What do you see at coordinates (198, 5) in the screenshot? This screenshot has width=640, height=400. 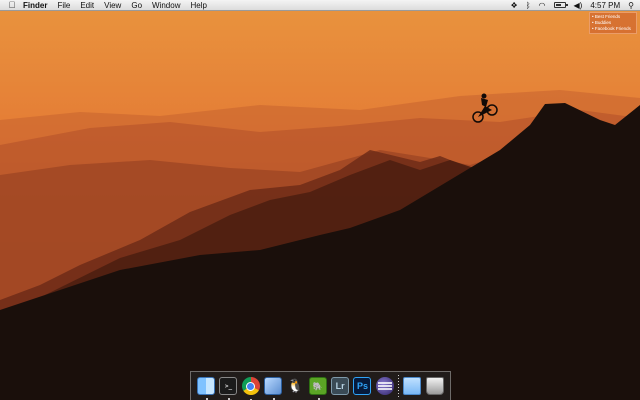 I see `menu-help: Help` at bounding box center [198, 5].